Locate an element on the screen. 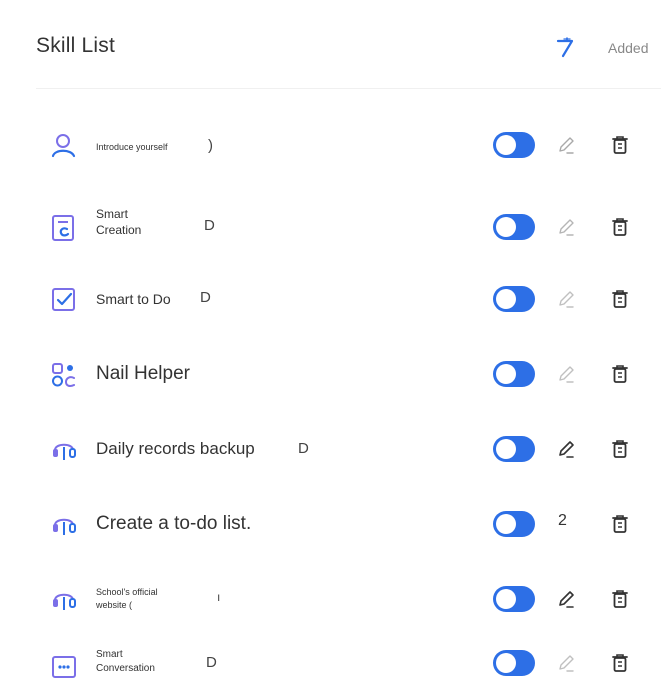 This screenshot has height=696, width=661. skill-label: School's official website ( is located at coordinates (127, 598).